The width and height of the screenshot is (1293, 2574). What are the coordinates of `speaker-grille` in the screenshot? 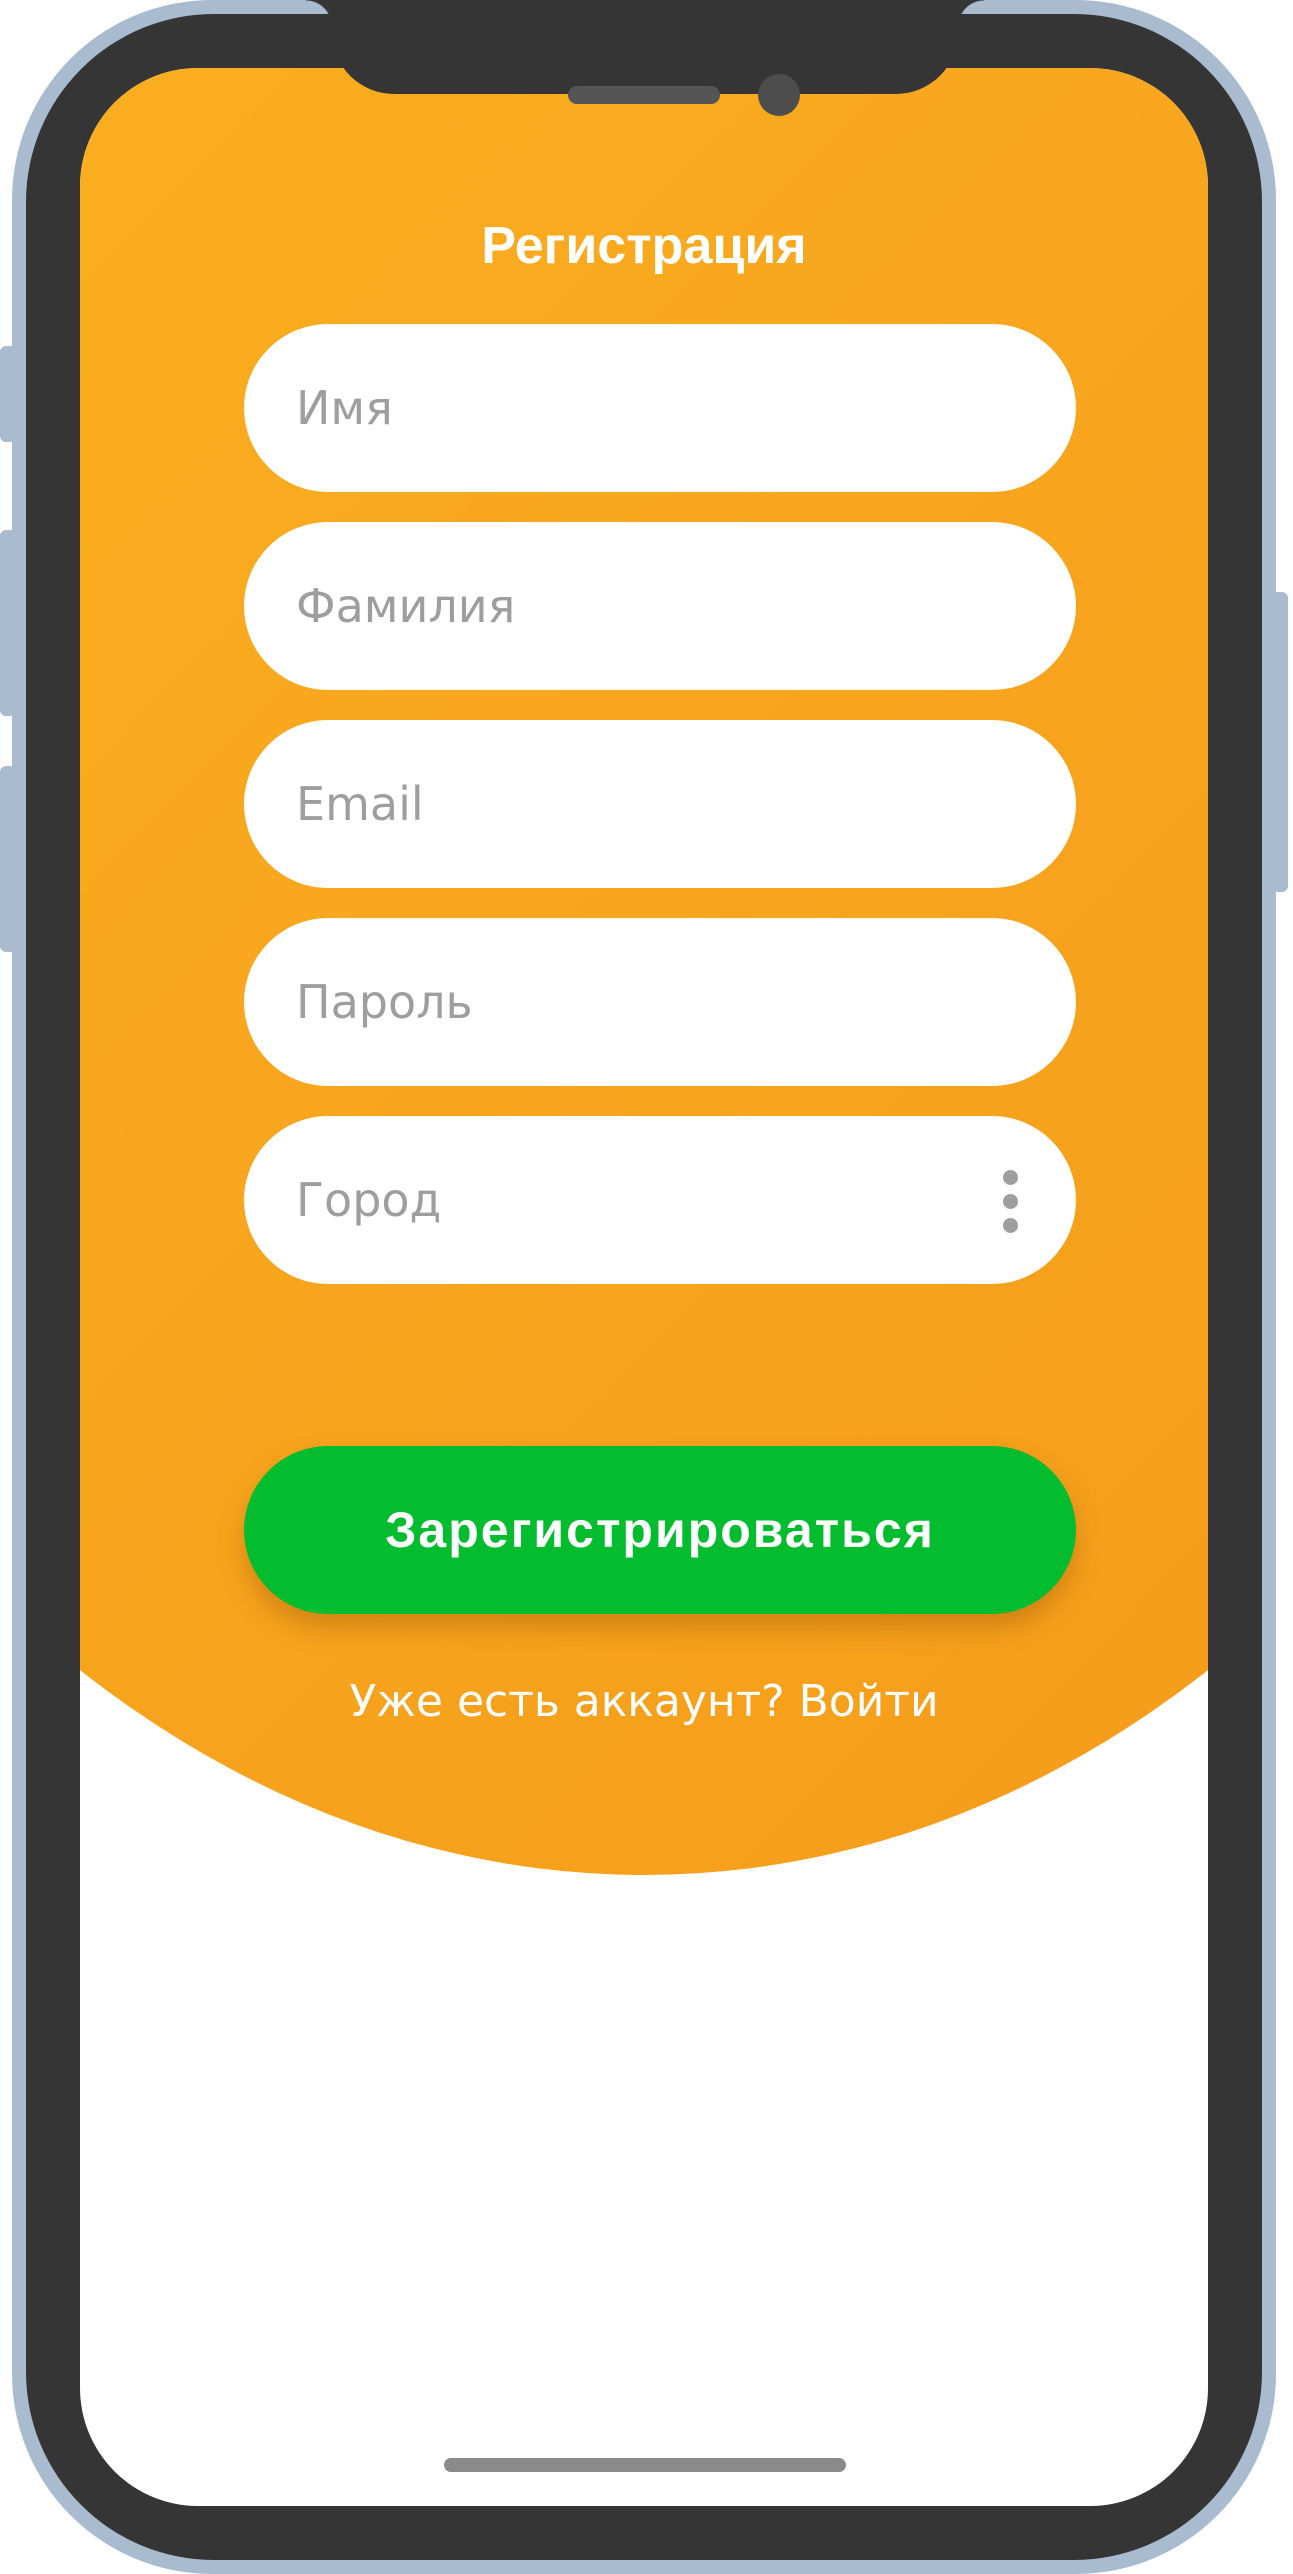 It's located at (644, 95).